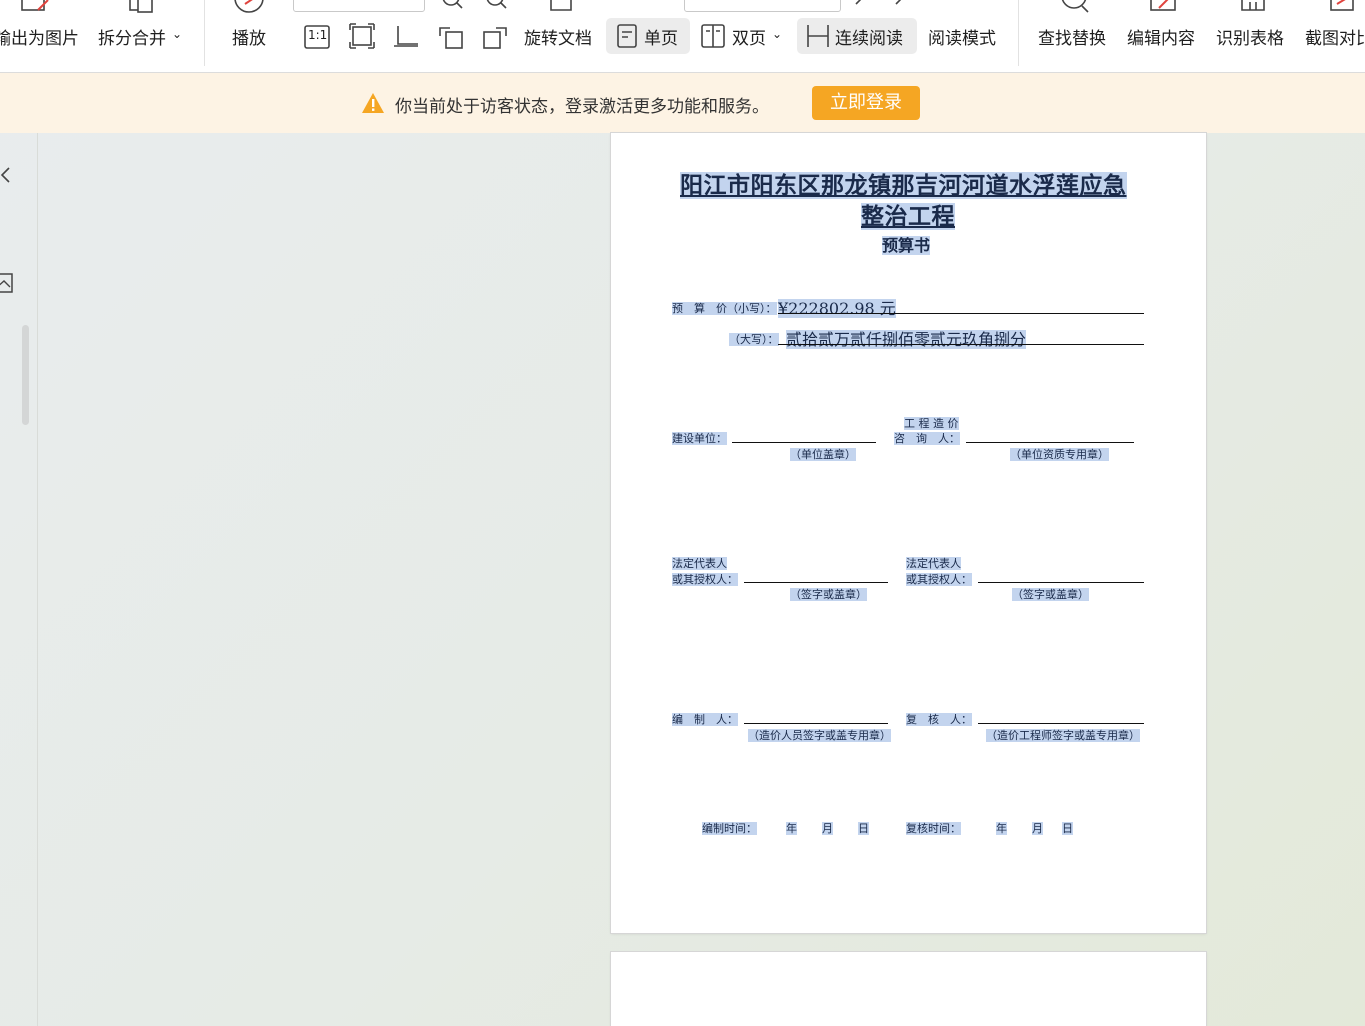 This screenshot has width=1365, height=1026. What do you see at coordinates (906, 245) in the screenshot?
I see `doc-subtitle: 预算书` at bounding box center [906, 245].